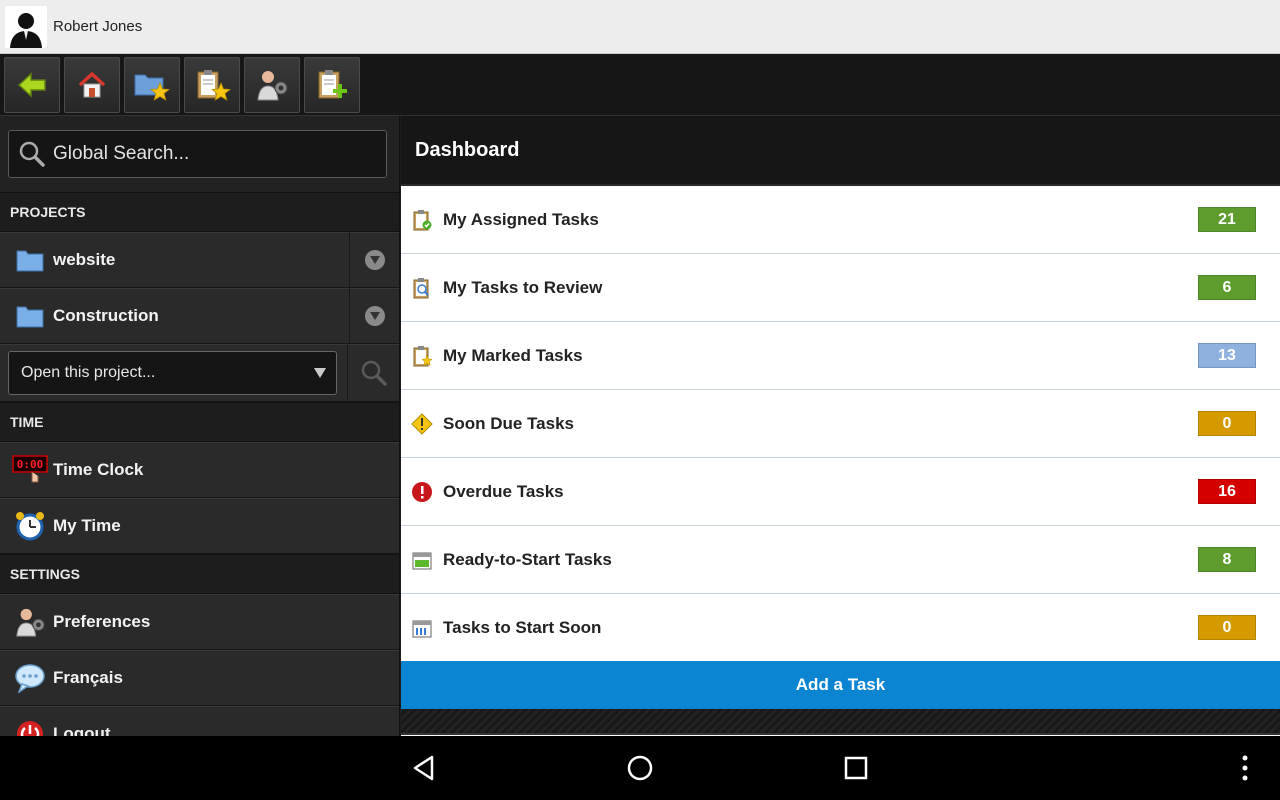 Image resolution: width=1280 pixels, height=800 pixels. I want to click on new-task-button, so click(332, 84).